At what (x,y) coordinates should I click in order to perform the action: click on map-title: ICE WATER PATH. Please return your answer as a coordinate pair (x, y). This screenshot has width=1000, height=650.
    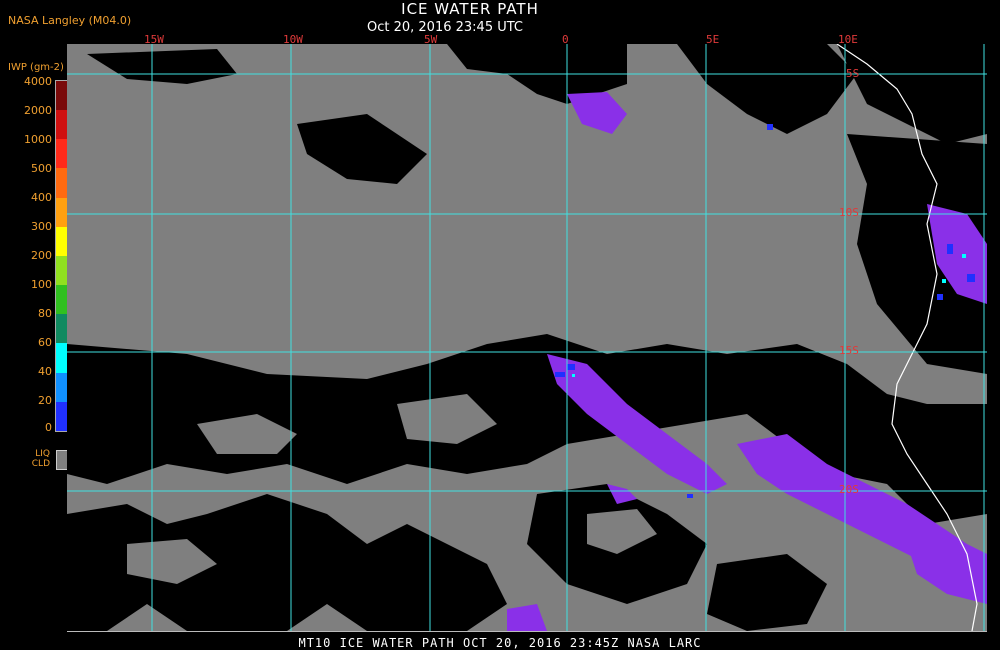
    Looking at the image, I should click on (470, 9).